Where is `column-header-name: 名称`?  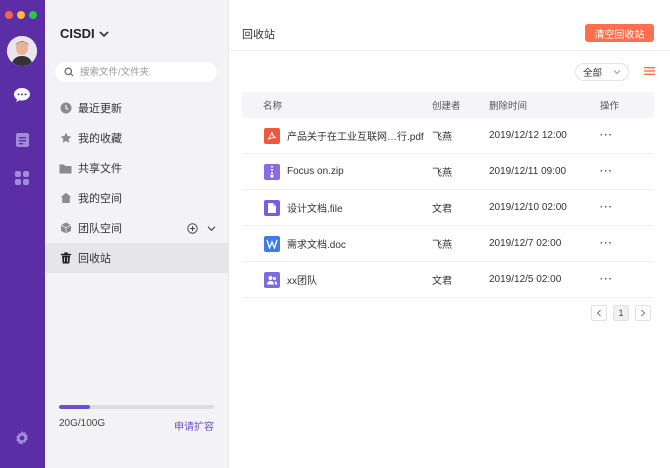 column-header-name: 名称 is located at coordinates (273, 106).